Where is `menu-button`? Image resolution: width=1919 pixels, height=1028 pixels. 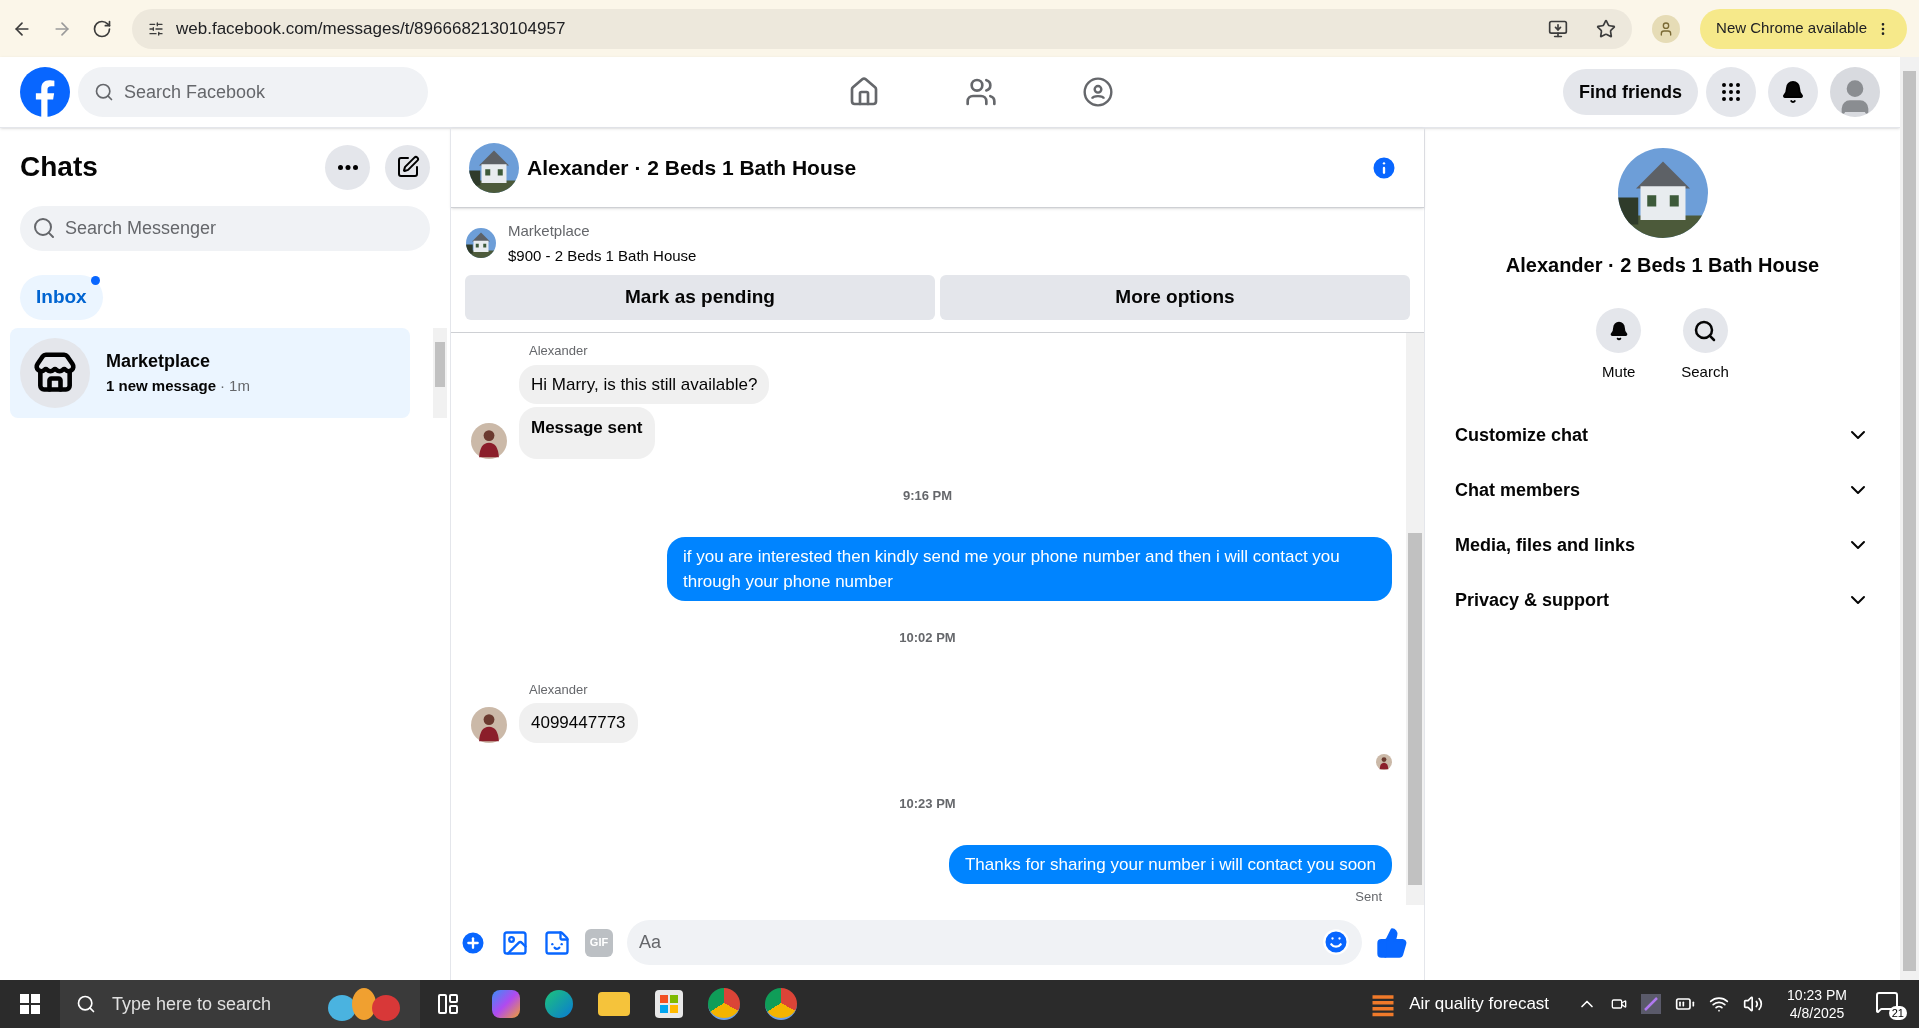
menu-button is located at coordinates (1731, 92).